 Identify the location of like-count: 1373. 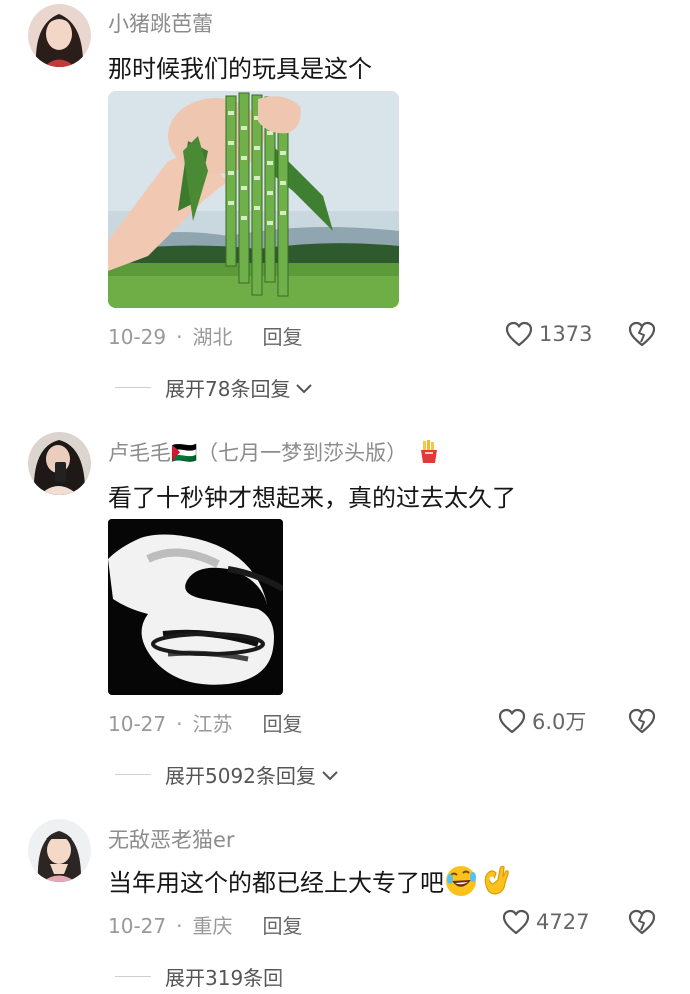
(566, 334).